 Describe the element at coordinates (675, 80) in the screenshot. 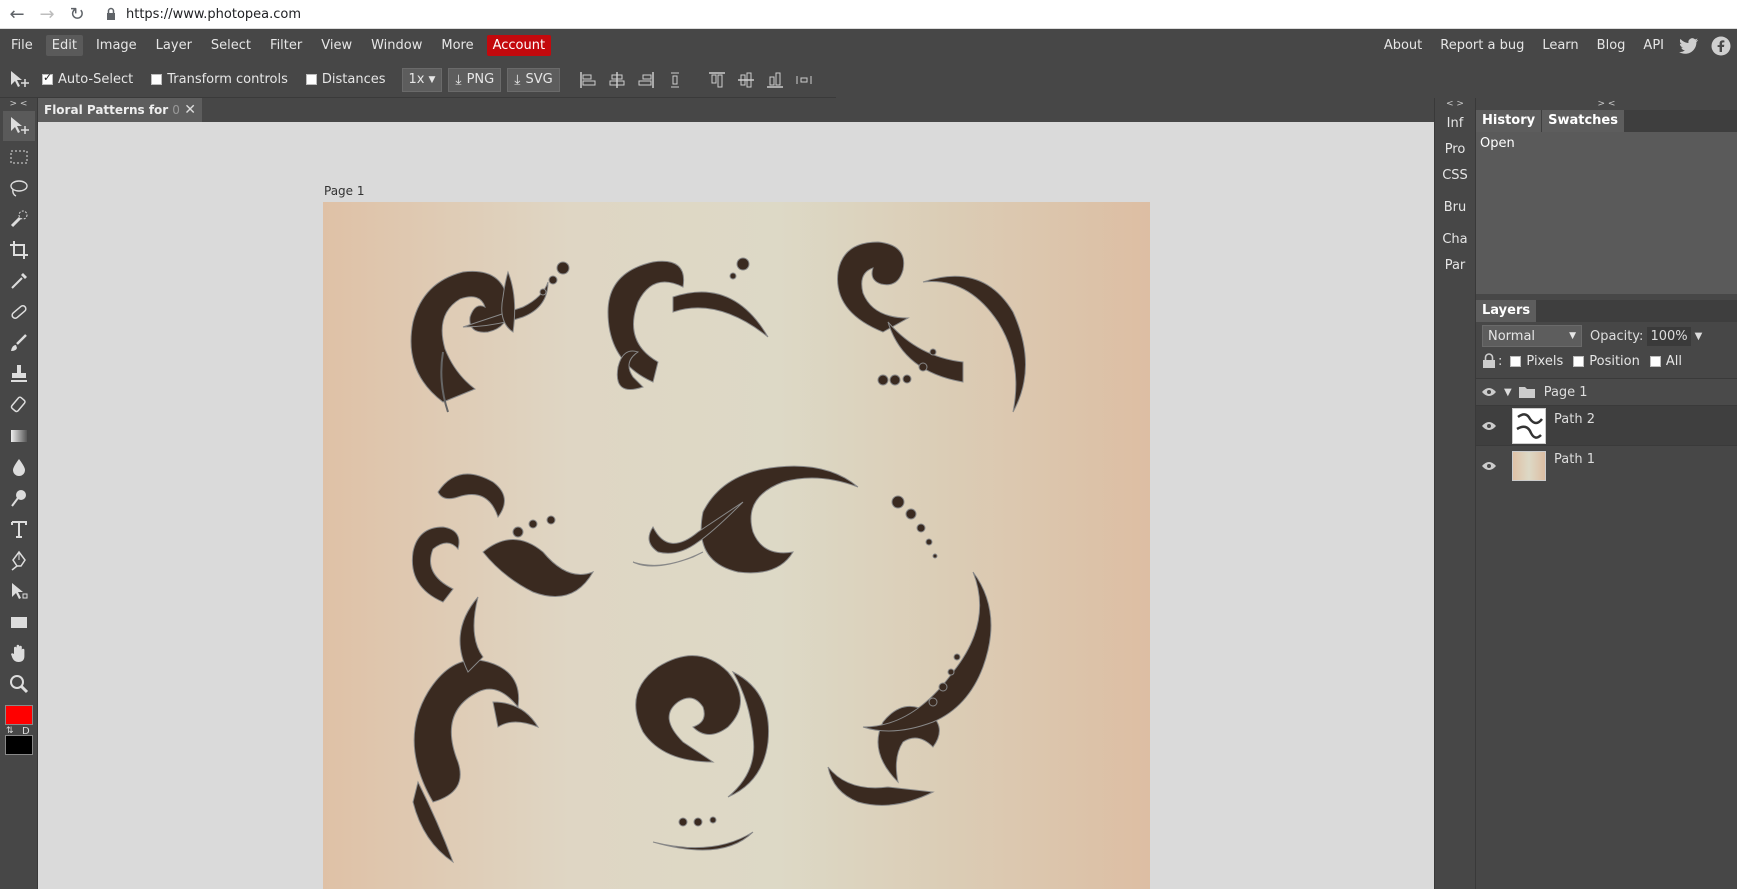

I see `distribute-vertical-icon` at that location.